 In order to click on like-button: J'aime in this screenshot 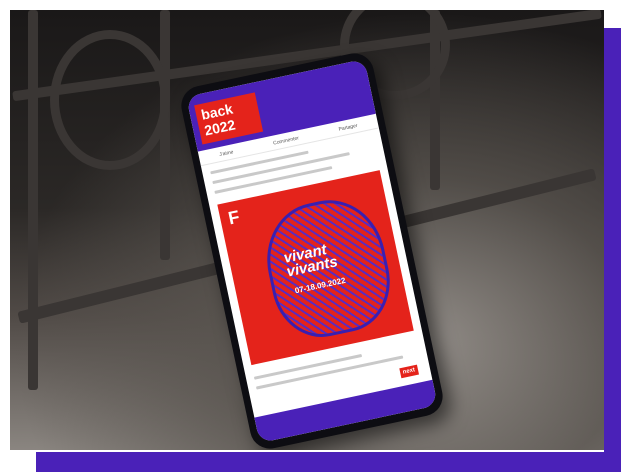, I will do `click(226, 153)`.